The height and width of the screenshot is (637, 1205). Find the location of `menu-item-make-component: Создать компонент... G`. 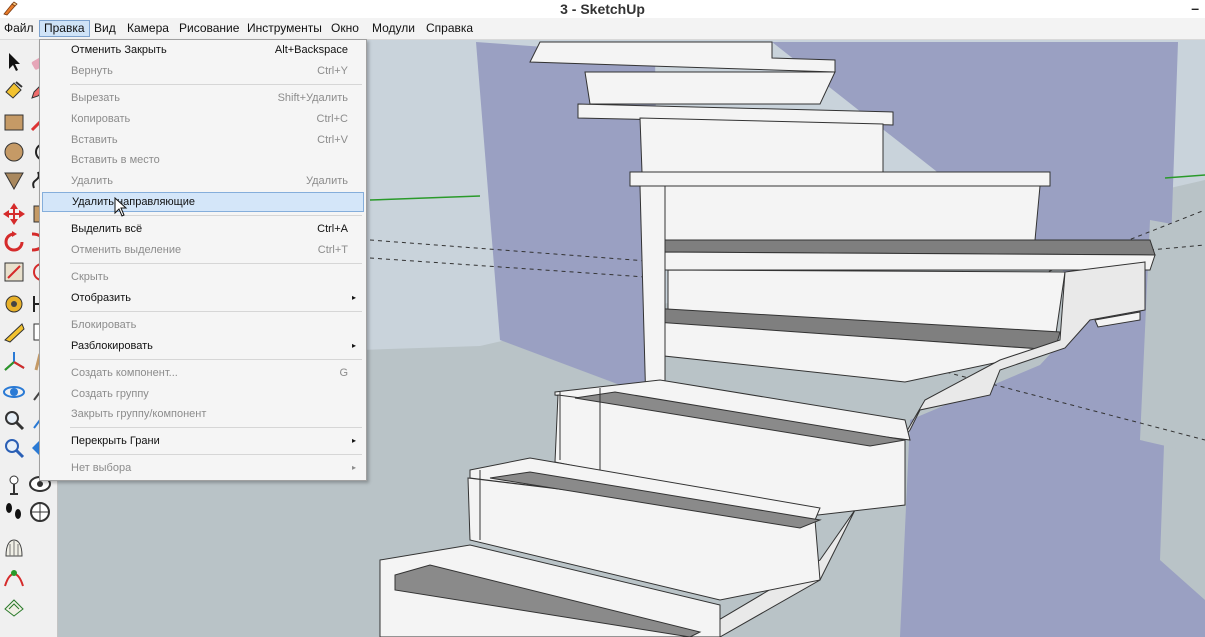

menu-item-make-component: Создать компонент... G is located at coordinates (203, 373).